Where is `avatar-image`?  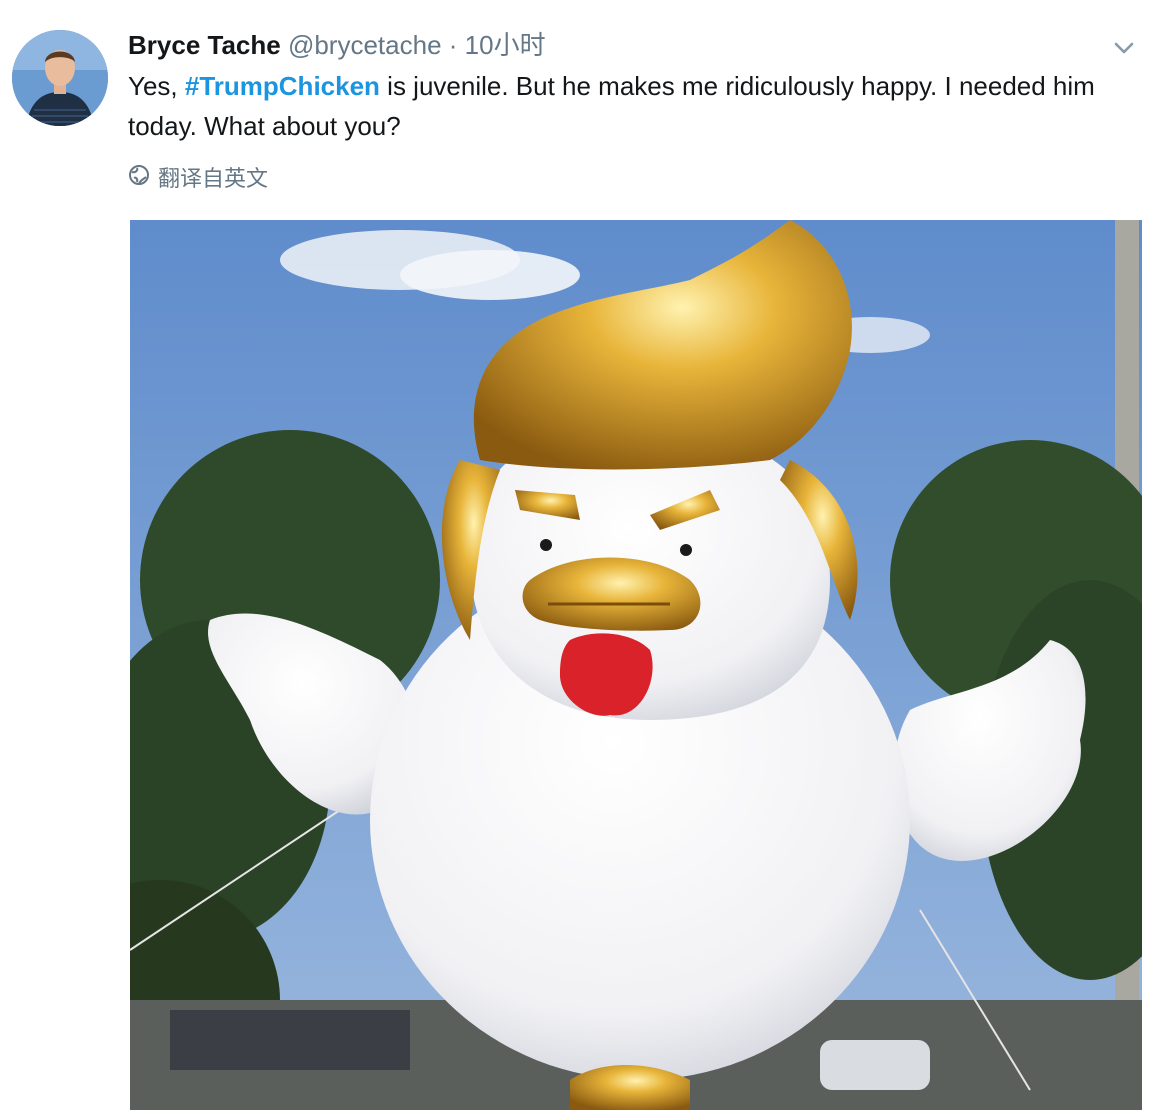 avatar-image is located at coordinates (60, 78).